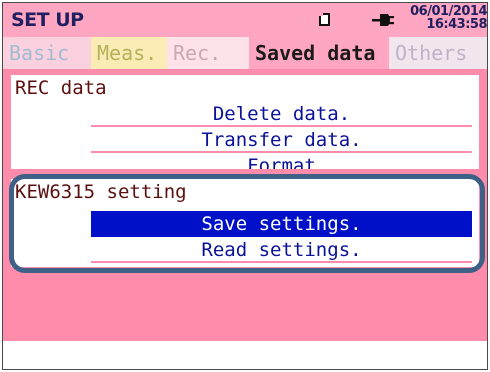 The width and height of the screenshot is (490, 372). Describe the element at coordinates (129, 53) in the screenshot. I see `tab-meas: Meas.` at that location.